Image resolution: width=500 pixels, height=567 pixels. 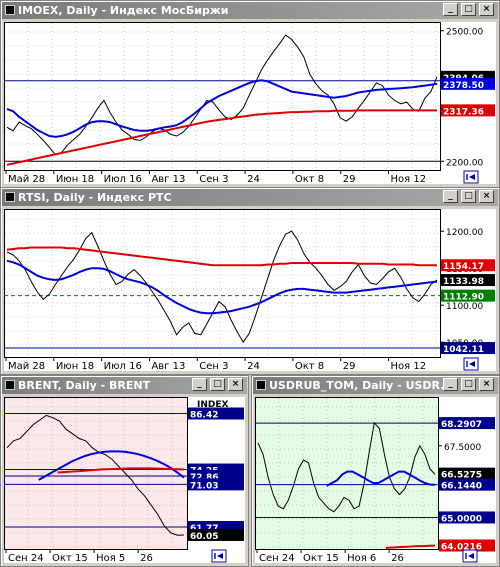 I want to click on price-label: 71.03, so click(x=204, y=486).